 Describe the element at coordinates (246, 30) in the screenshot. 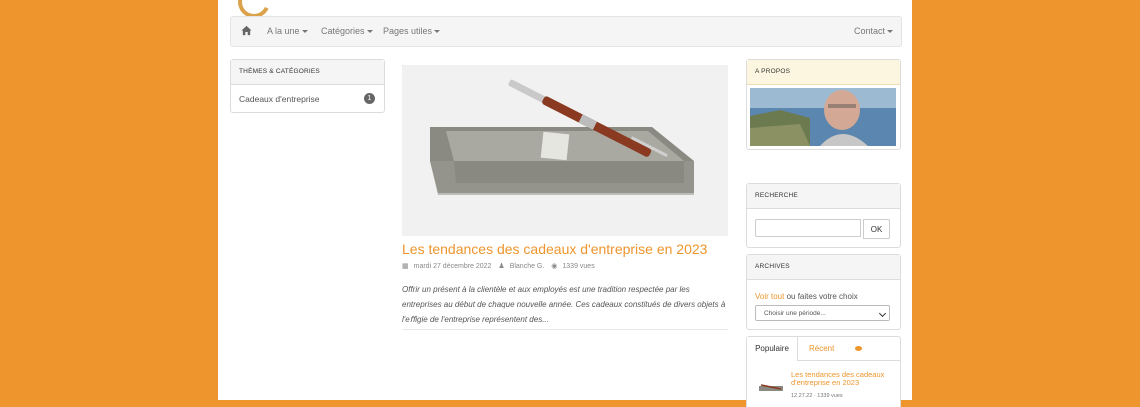

I see `home-icon` at that location.